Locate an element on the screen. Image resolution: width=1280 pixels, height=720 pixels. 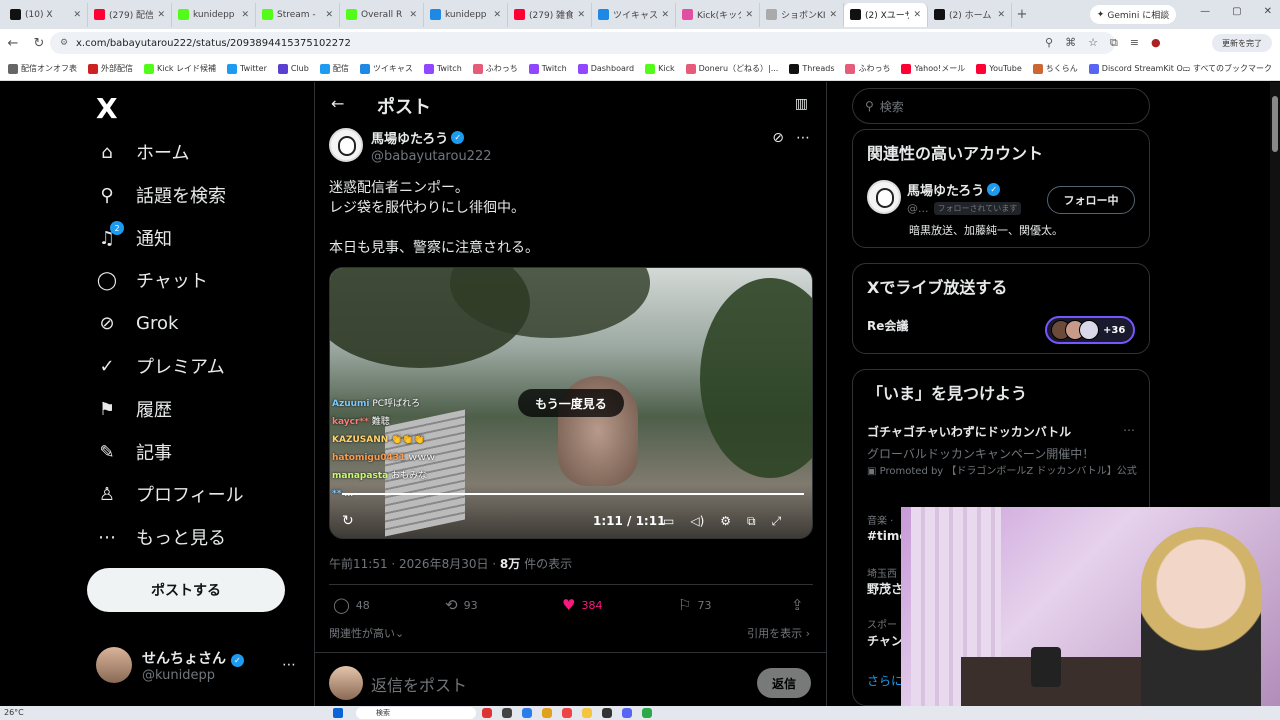
browser-tab: ショボンKICK✕ is located at coordinates (802, 14).